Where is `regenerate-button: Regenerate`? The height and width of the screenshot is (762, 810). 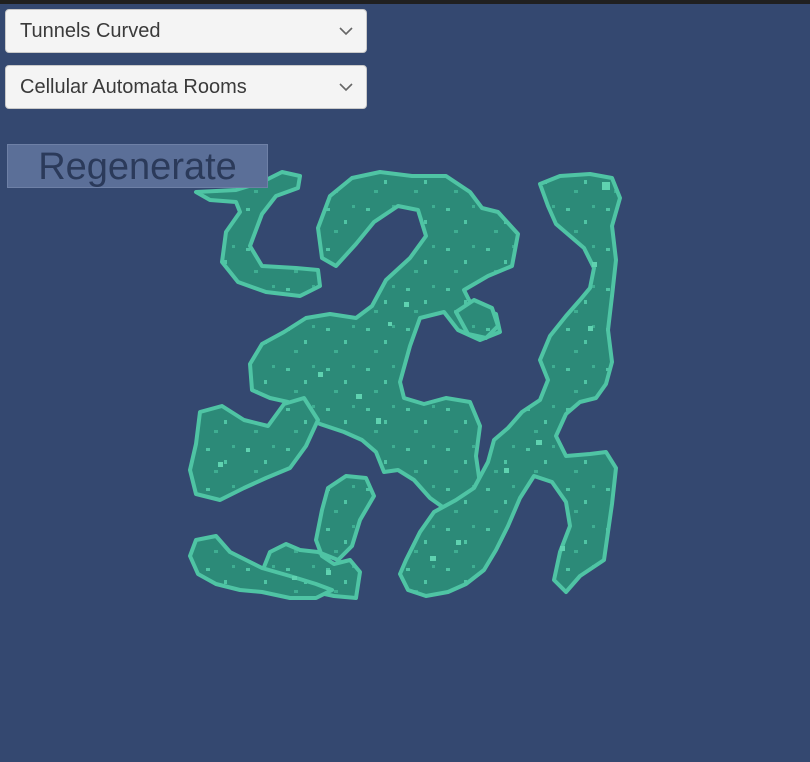
regenerate-button: Regenerate is located at coordinates (137, 166).